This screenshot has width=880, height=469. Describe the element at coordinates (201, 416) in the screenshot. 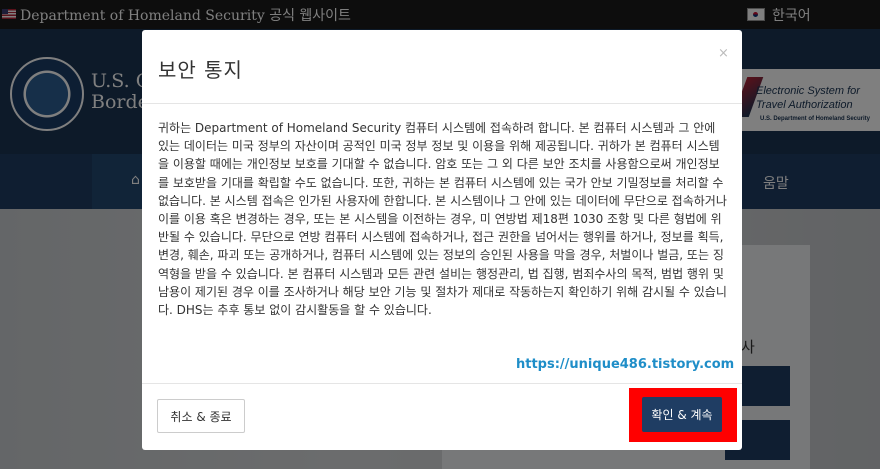

I see `cancel-exit-button: 취소 & 종료` at that location.